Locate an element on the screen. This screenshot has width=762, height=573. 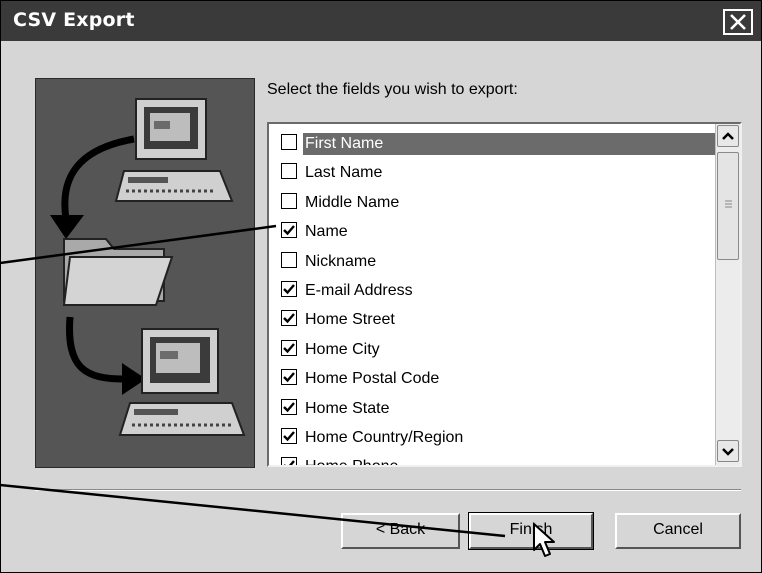
cancel-button: Cancel is located at coordinates (678, 531).